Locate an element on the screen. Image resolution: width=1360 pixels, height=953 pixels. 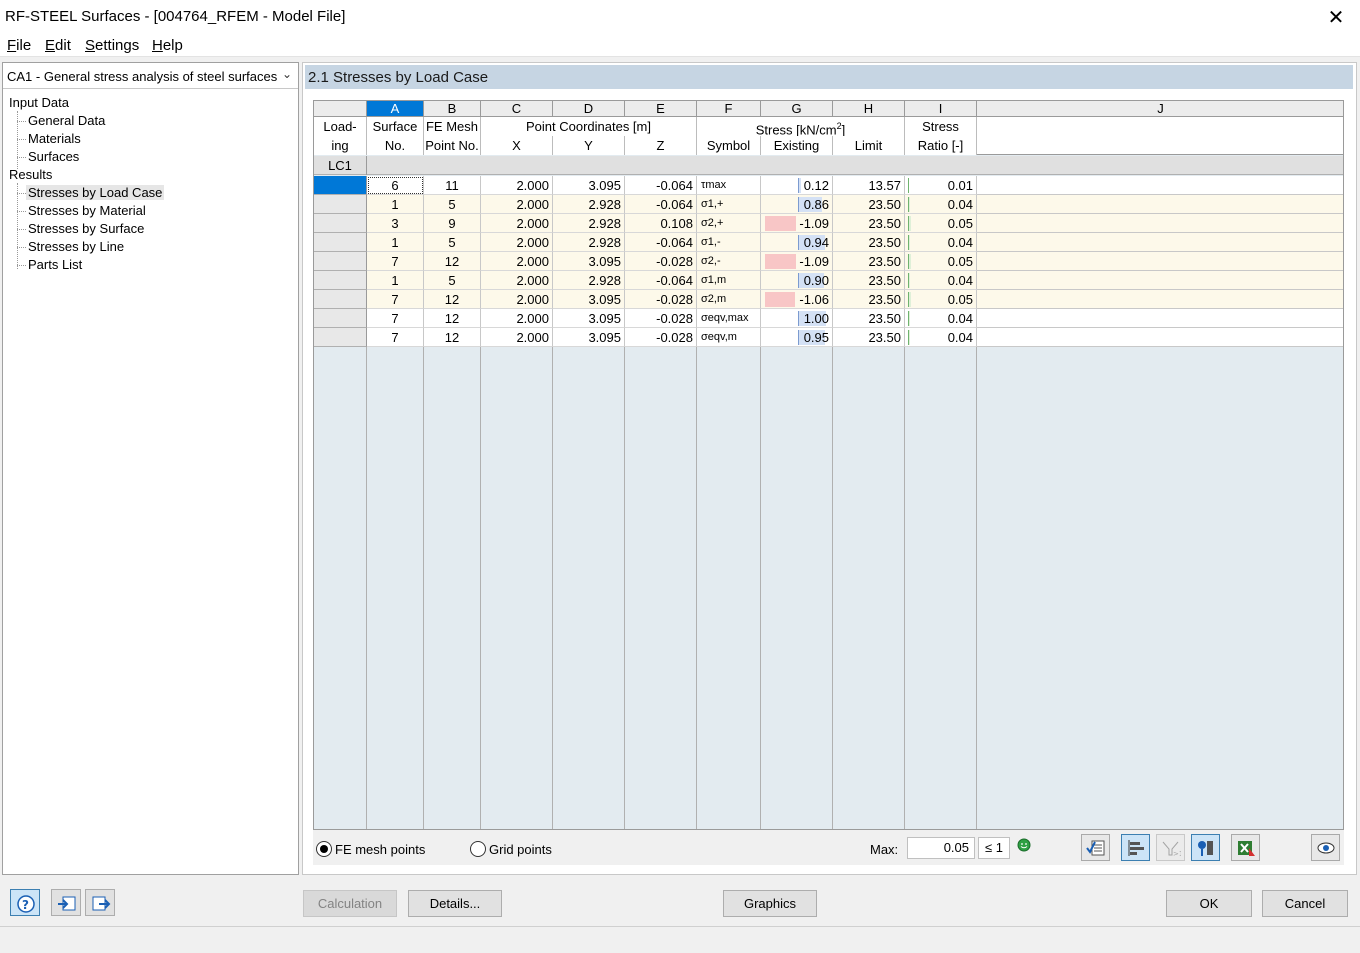
cell-symbol: σ1,- is located at coordinates (729, 242).